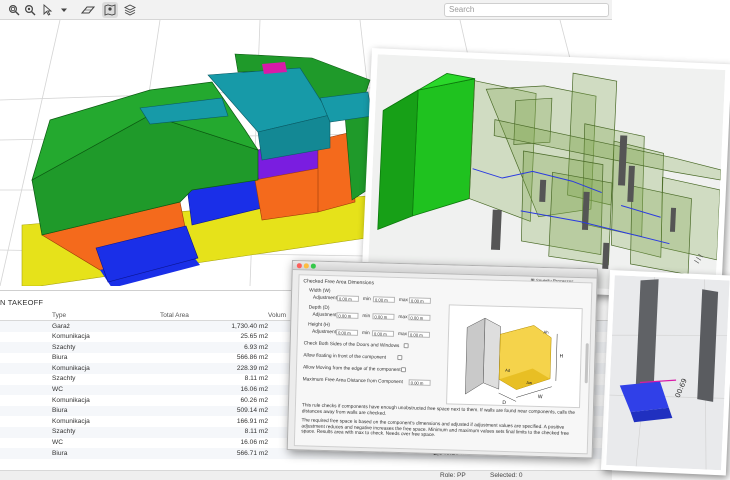 The height and width of the screenshot is (480, 730). What do you see at coordinates (506, 475) in the screenshot?
I see `status-selected: Selected: 0` at bounding box center [506, 475].